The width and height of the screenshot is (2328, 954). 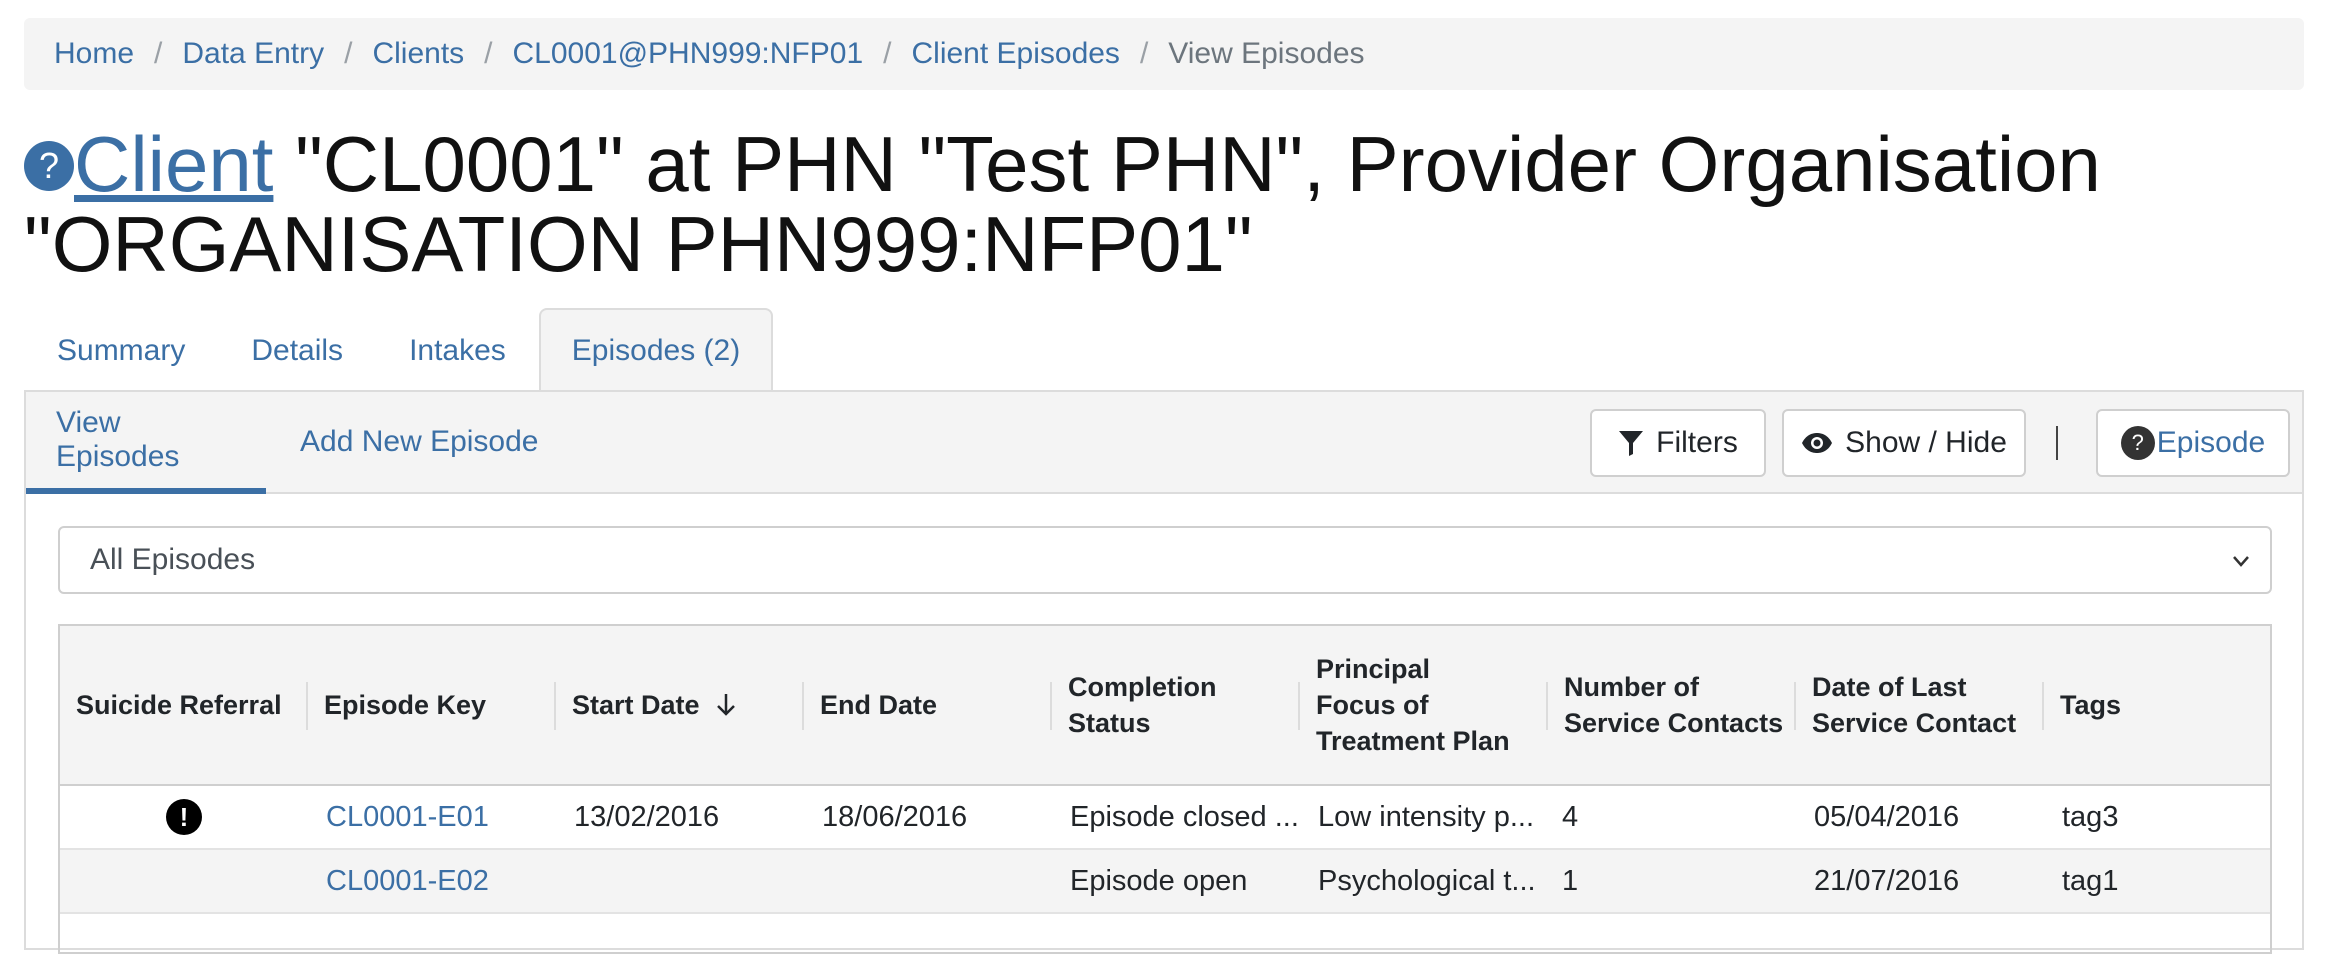 I want to click on col-principal-focus: Principal Focus of Treatment Plan, so click(x=1423, y=705).